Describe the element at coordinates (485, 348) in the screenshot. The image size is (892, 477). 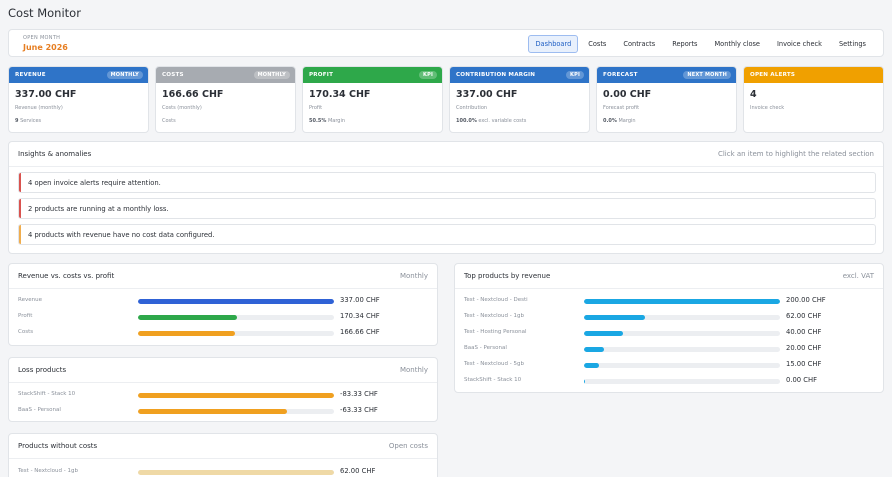
I see `bar-label: BaaS - Personal` at that location.